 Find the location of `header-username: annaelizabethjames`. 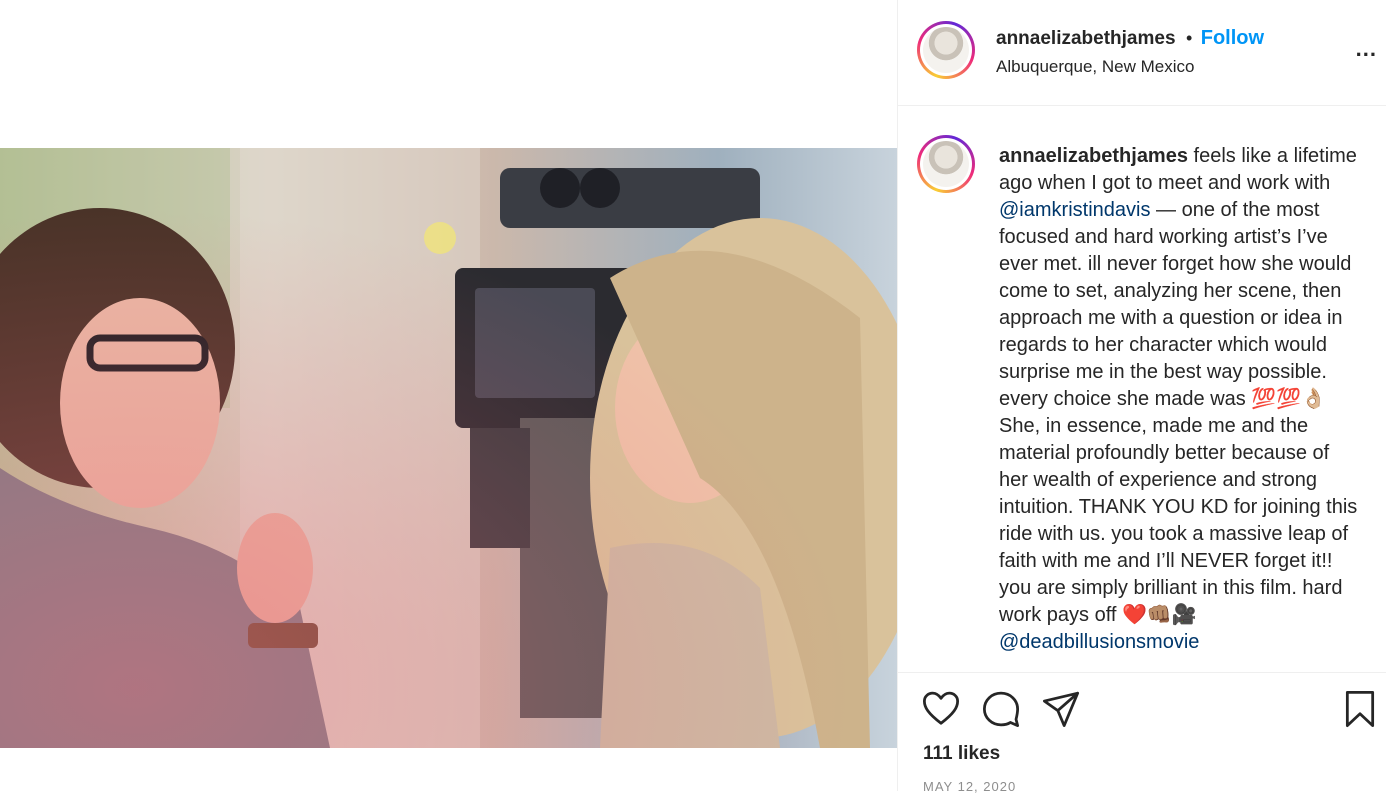

header-username: annaelizabethjames is located at coordinates (1086, 38).